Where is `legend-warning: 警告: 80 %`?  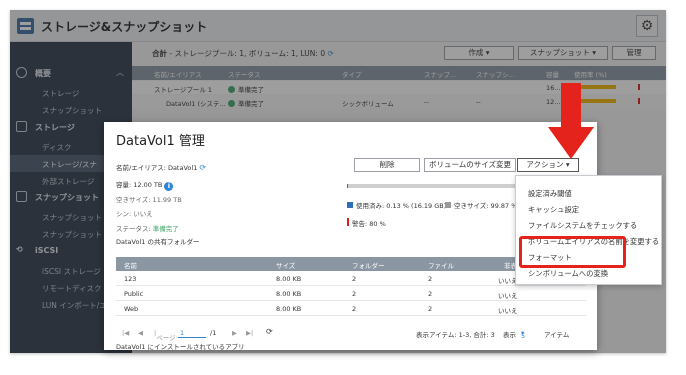
legend-warning: 警告: 80 % is located at coordinates (366, 223).